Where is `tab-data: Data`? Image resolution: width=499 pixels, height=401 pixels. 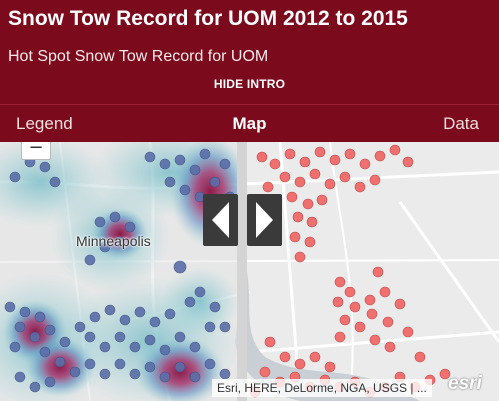 tab-data: Data is located at coordinates (461, 124).